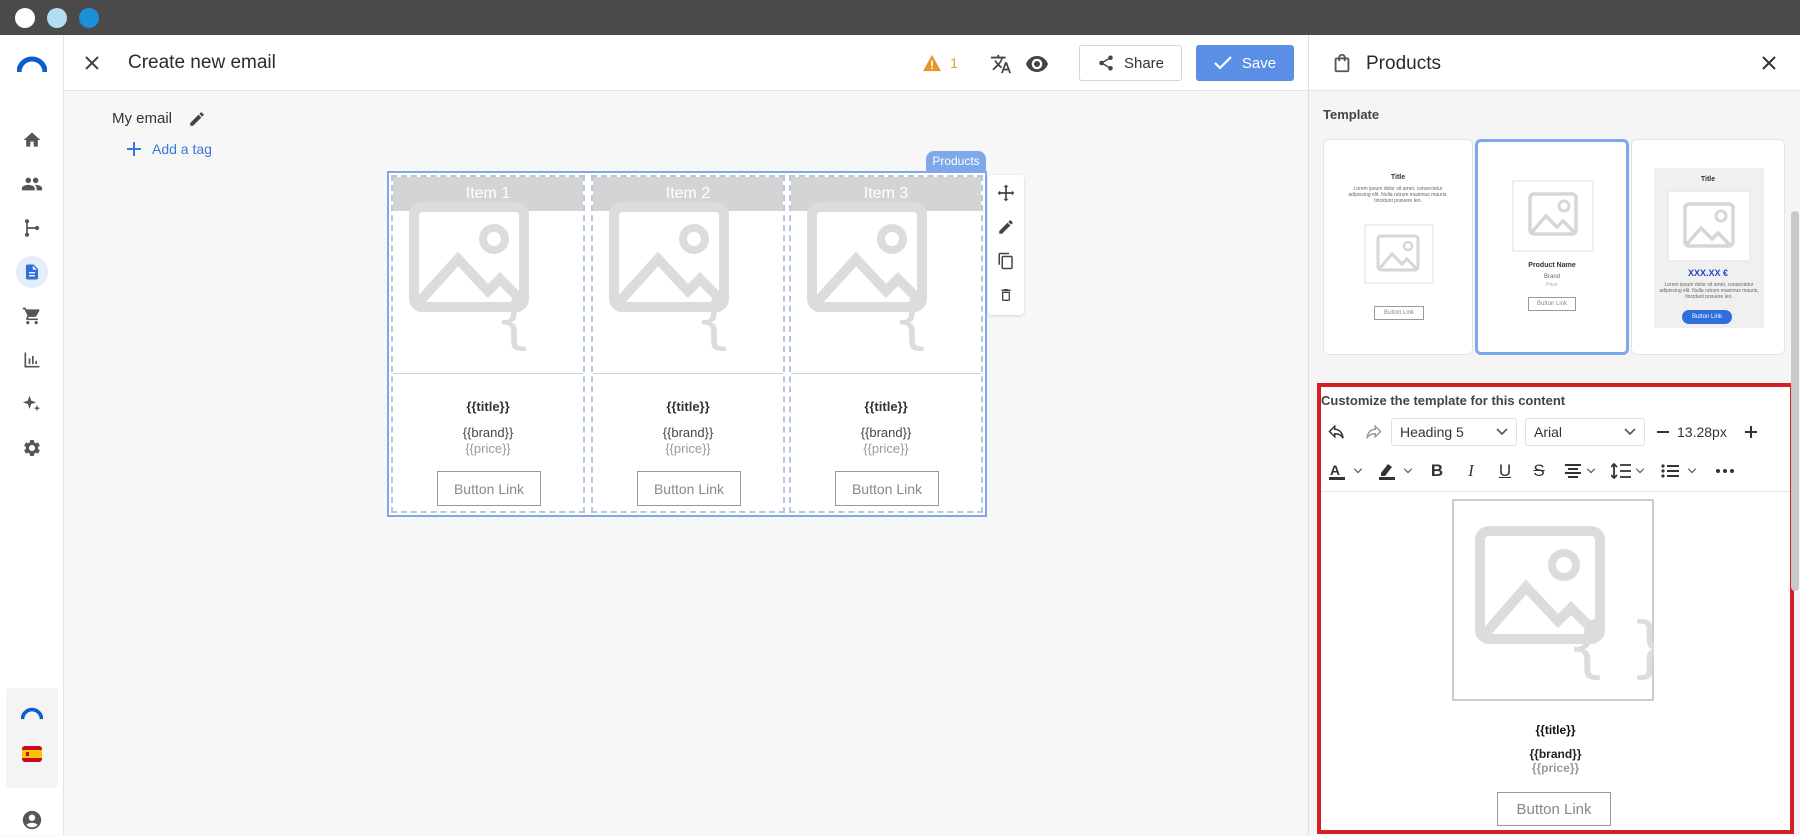 This screenshot has height=836, width=1800. Describe the element at coordinates (1432, 432) in the screenshot. I see `heading-style-value: Heading 5` at that location.